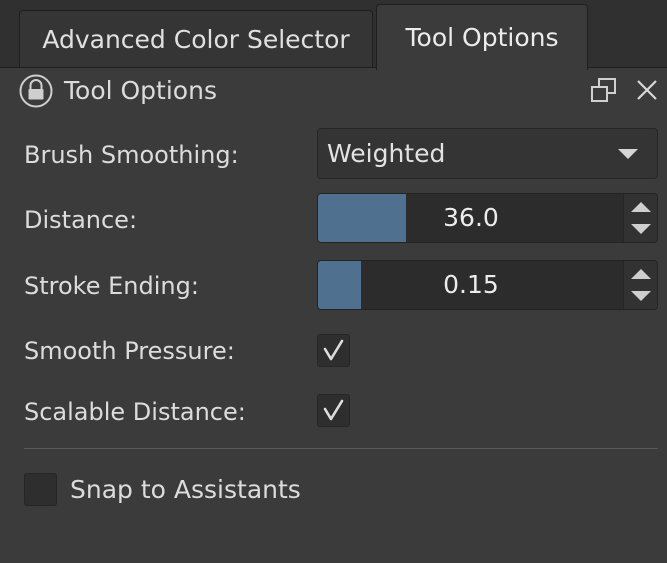  What do you see at coordinates (111, 286) in the screenshot?
I see `stroke-ending-label: Stroke Ending:` at bounding box center [111, 286].